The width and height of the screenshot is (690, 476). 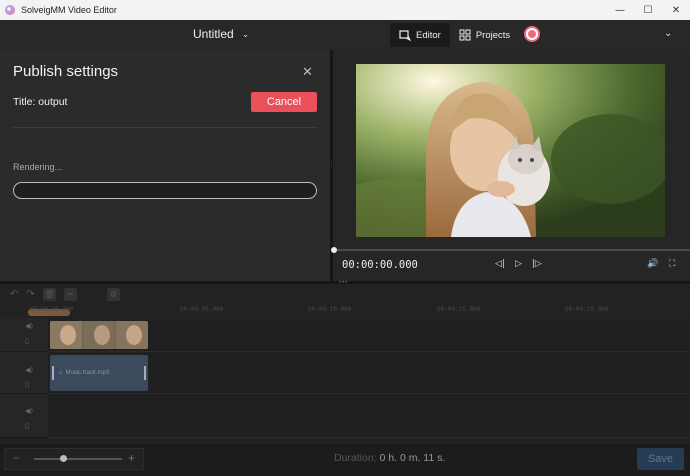 I want to click on close-panel-icon: ✕, so click(x=307, y=72).